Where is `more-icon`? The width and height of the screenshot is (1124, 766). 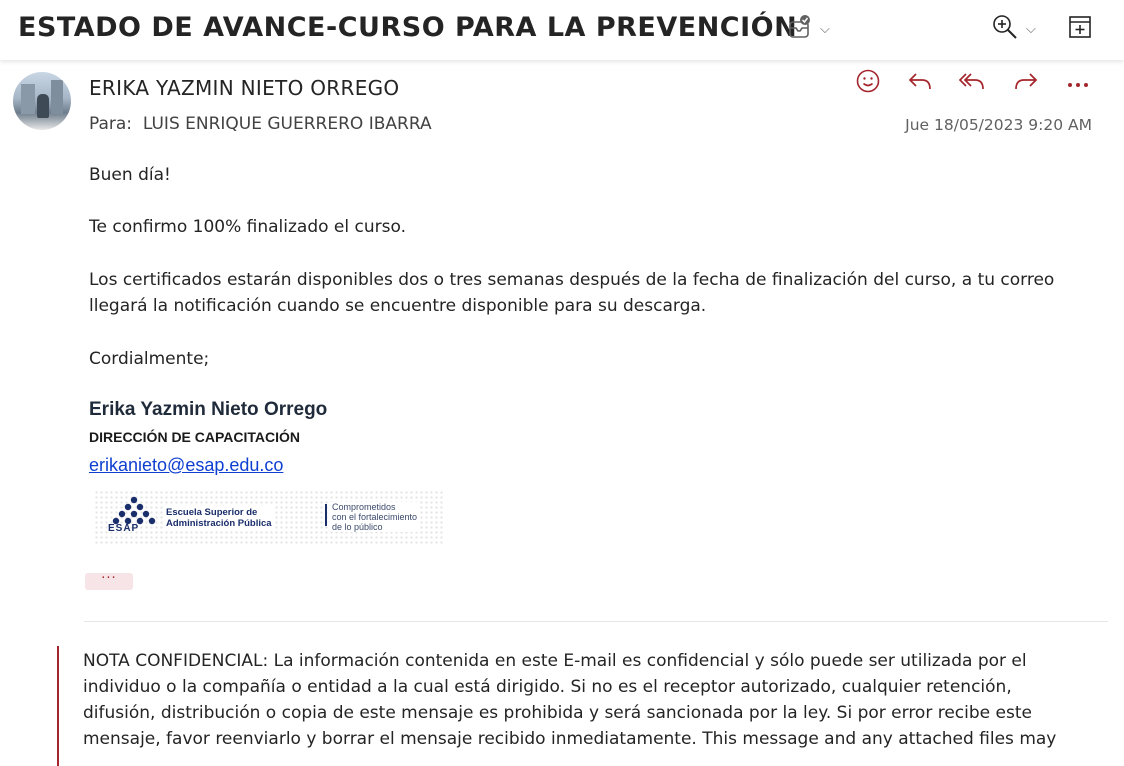
more-icon is located at coordinates (1078, 83).